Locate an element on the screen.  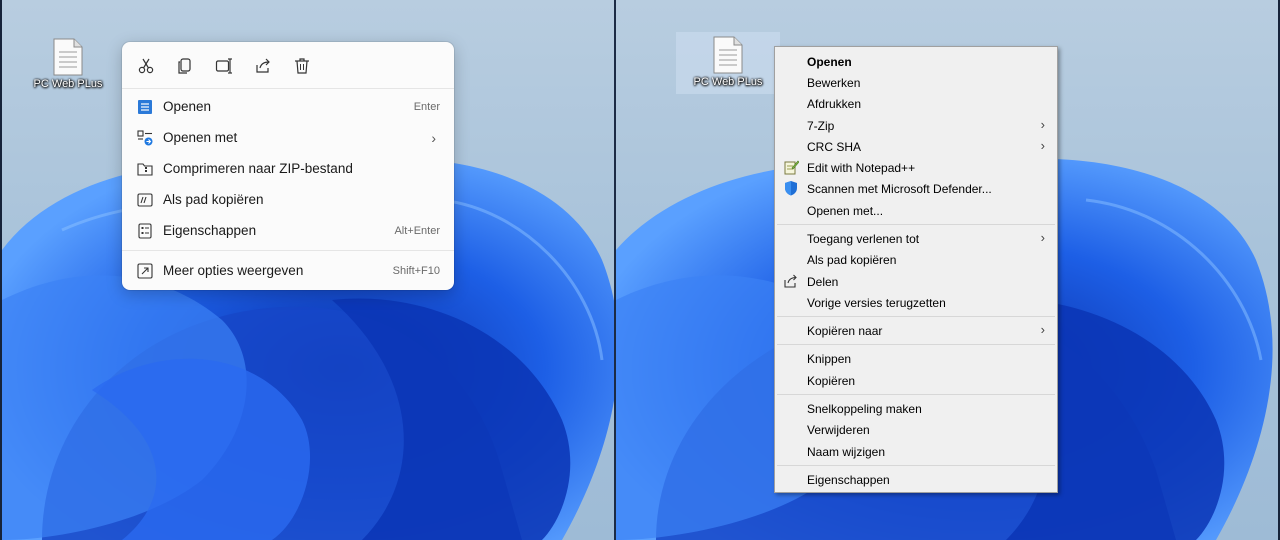
copy-icon is located at coordinates (184, 66).